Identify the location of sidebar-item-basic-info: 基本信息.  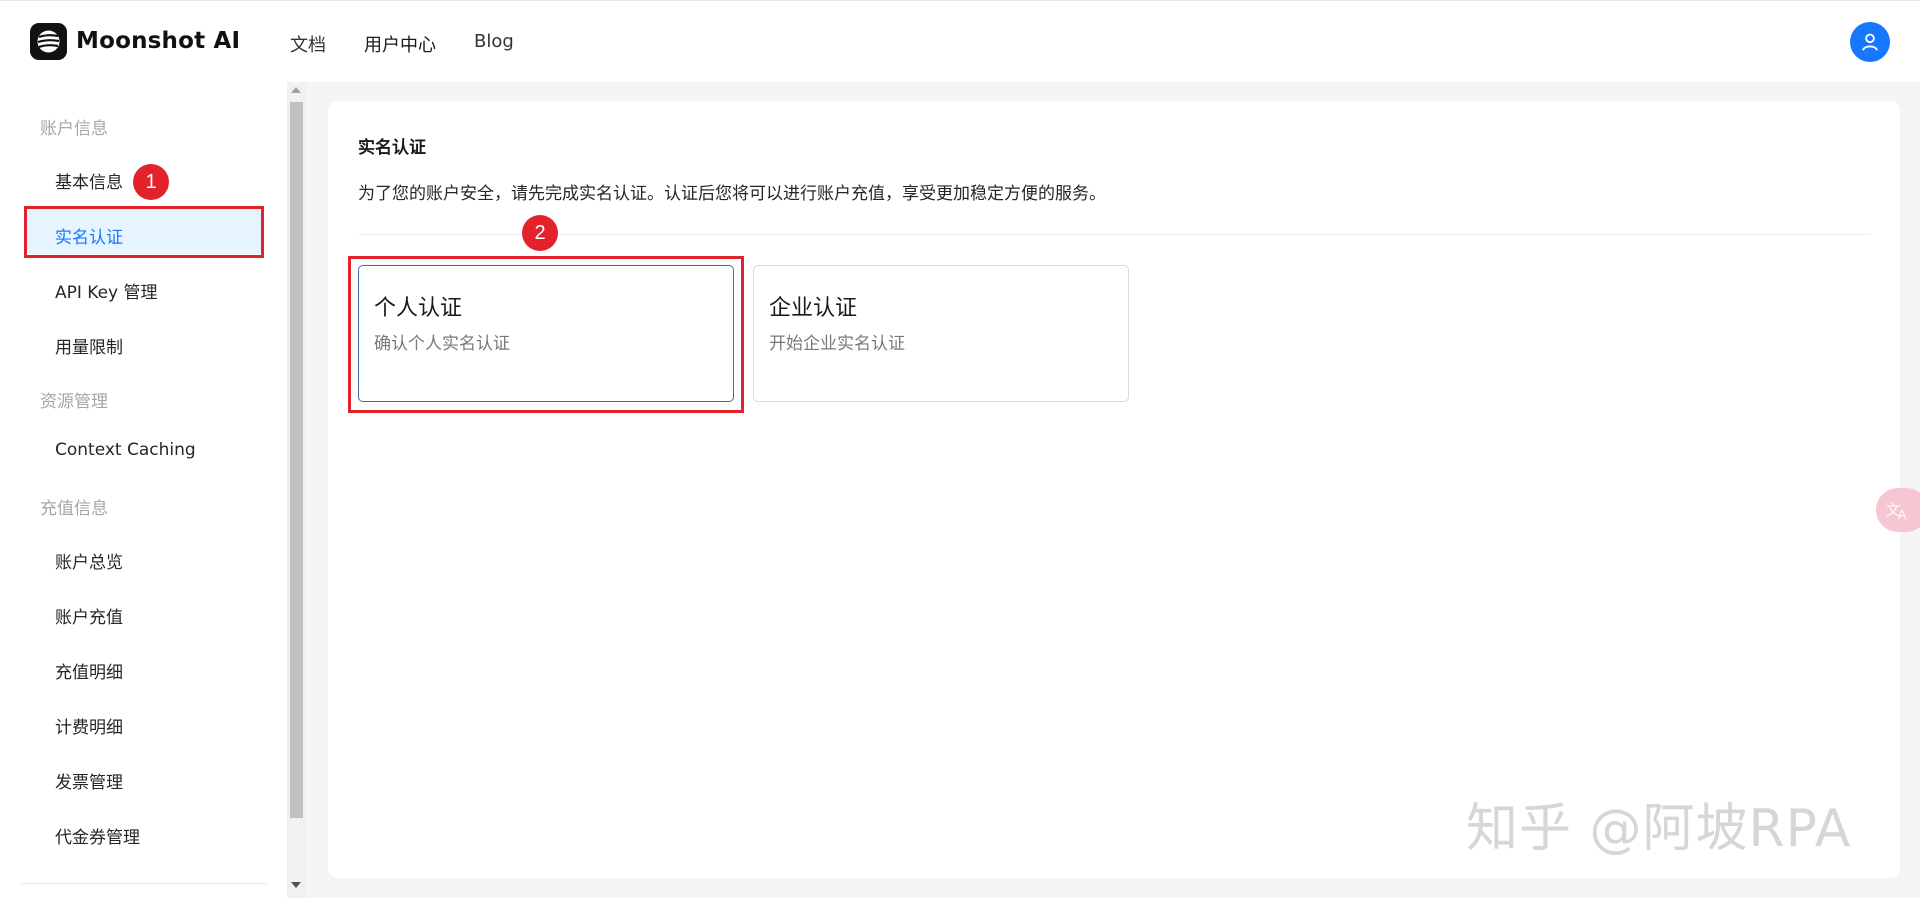
(89, 180).